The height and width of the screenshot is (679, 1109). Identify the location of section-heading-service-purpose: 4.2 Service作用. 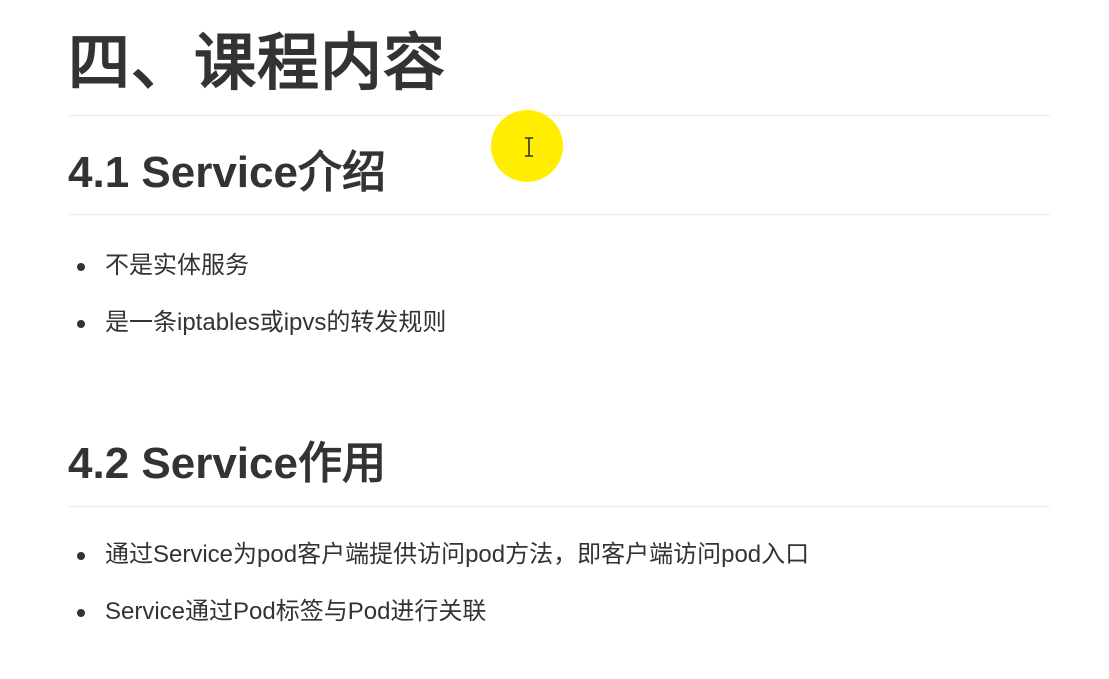
(227, 463).